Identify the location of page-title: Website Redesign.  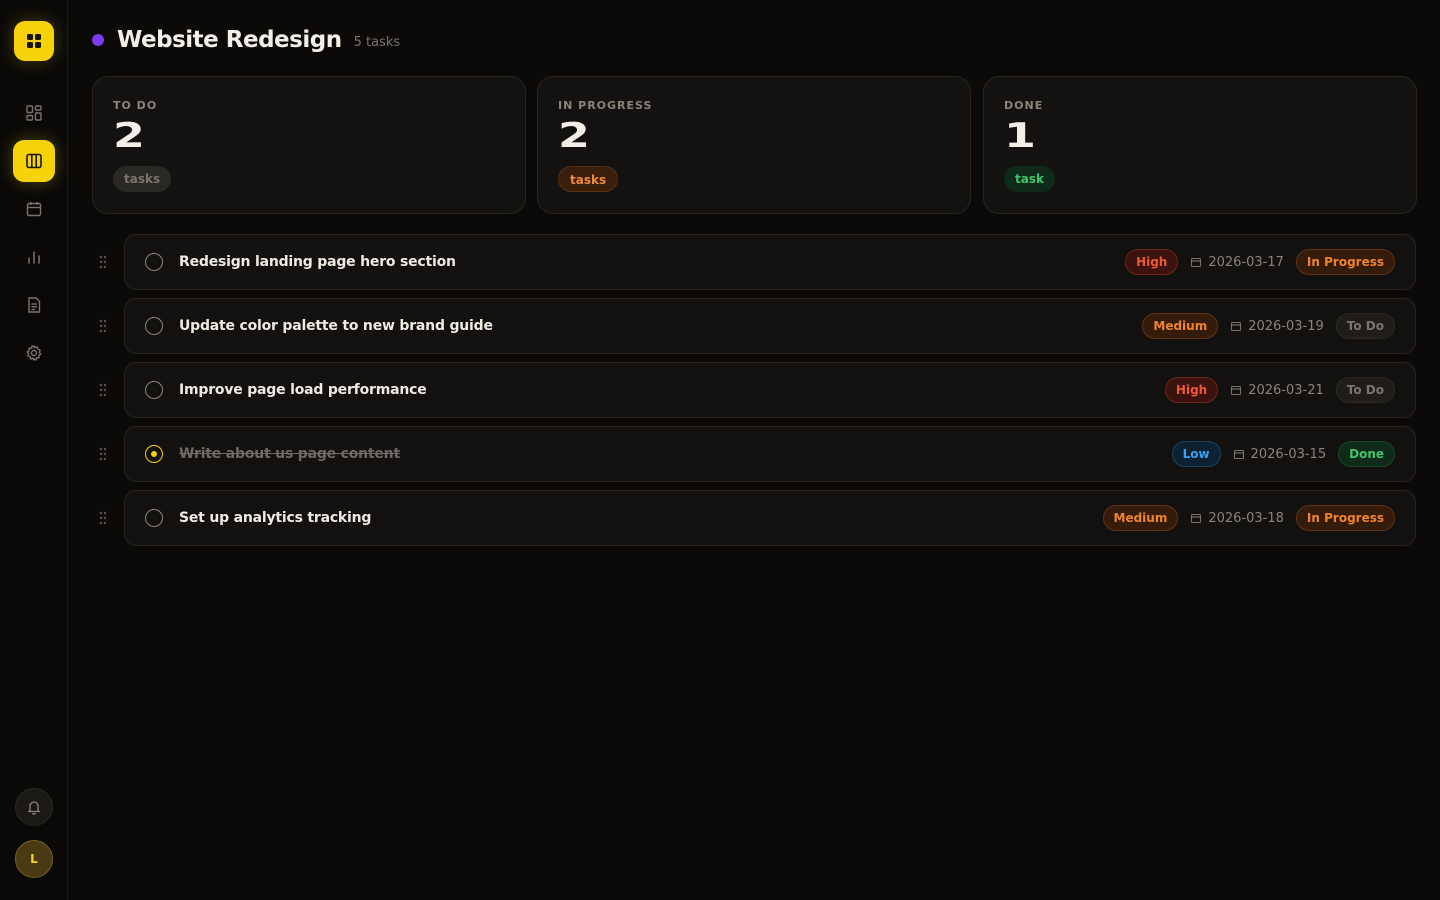
(229, 40).